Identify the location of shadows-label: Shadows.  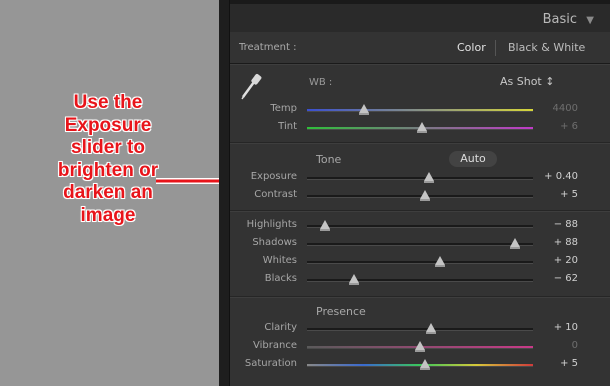
(274, 242).